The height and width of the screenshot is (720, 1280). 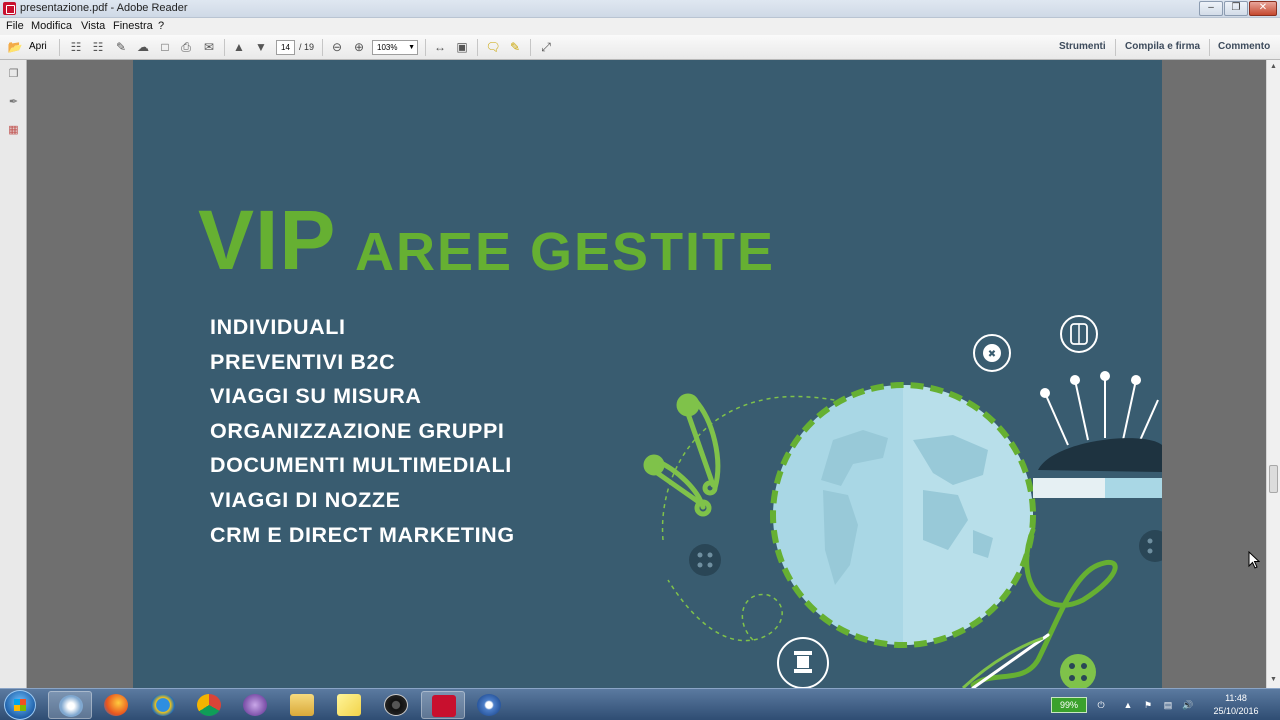 What do you see at coordinates (1069, 705) in the screenshot?
I see `battery-indicator: 99%` at bounding box center [1069, 705].